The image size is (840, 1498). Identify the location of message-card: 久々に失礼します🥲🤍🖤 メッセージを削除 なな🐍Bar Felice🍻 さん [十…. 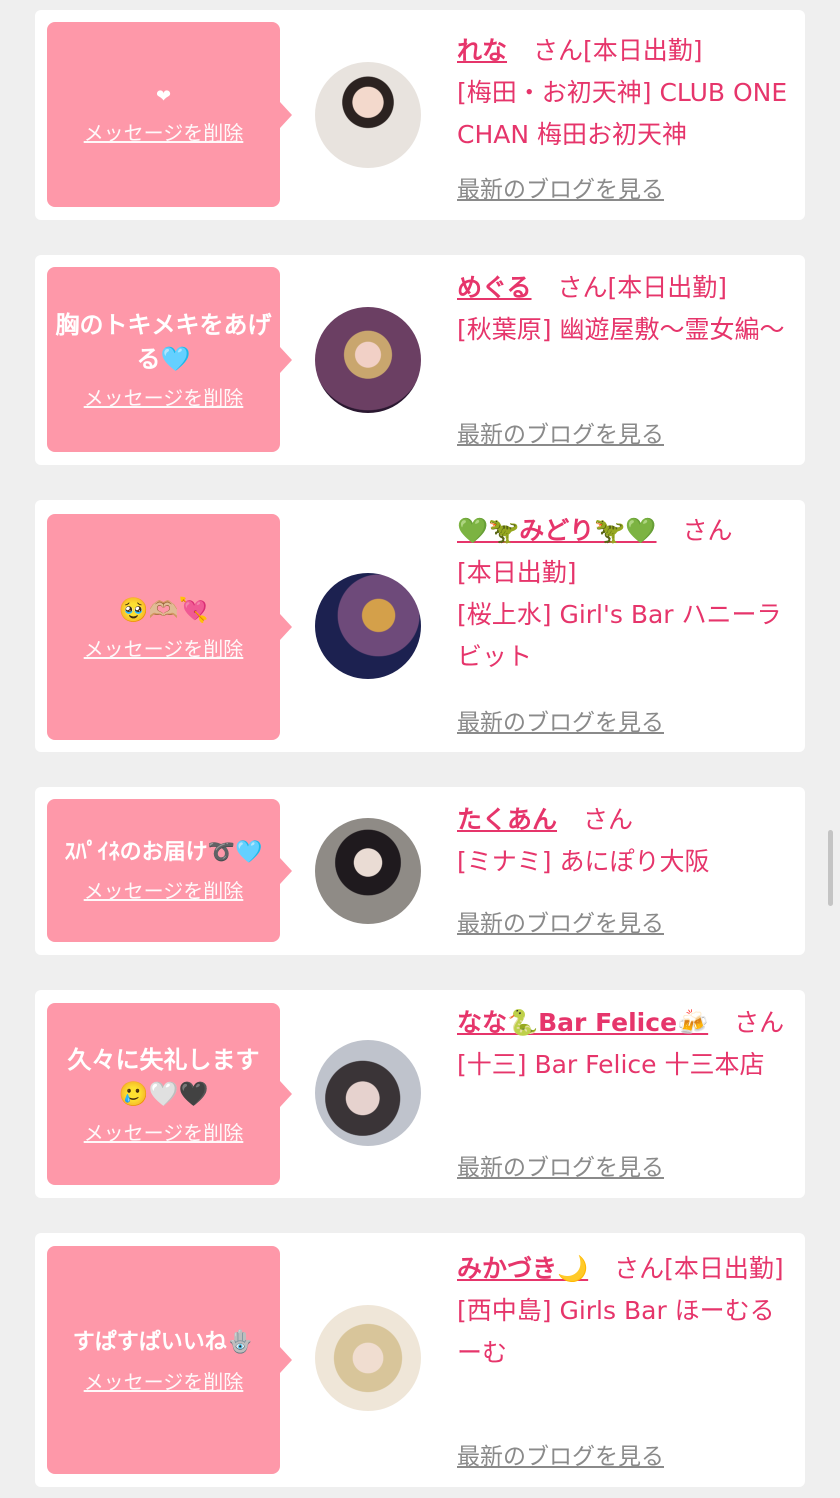
(420, 1094).